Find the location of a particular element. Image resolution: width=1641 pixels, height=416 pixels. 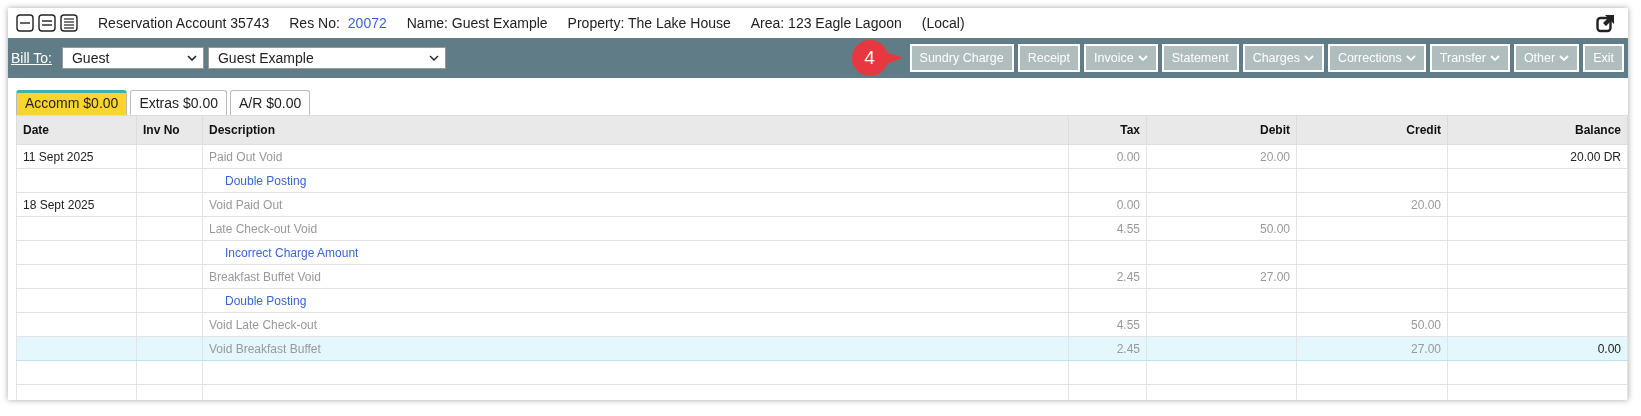

debit-cell: 27.00 is located at coordinates (1274, 276).